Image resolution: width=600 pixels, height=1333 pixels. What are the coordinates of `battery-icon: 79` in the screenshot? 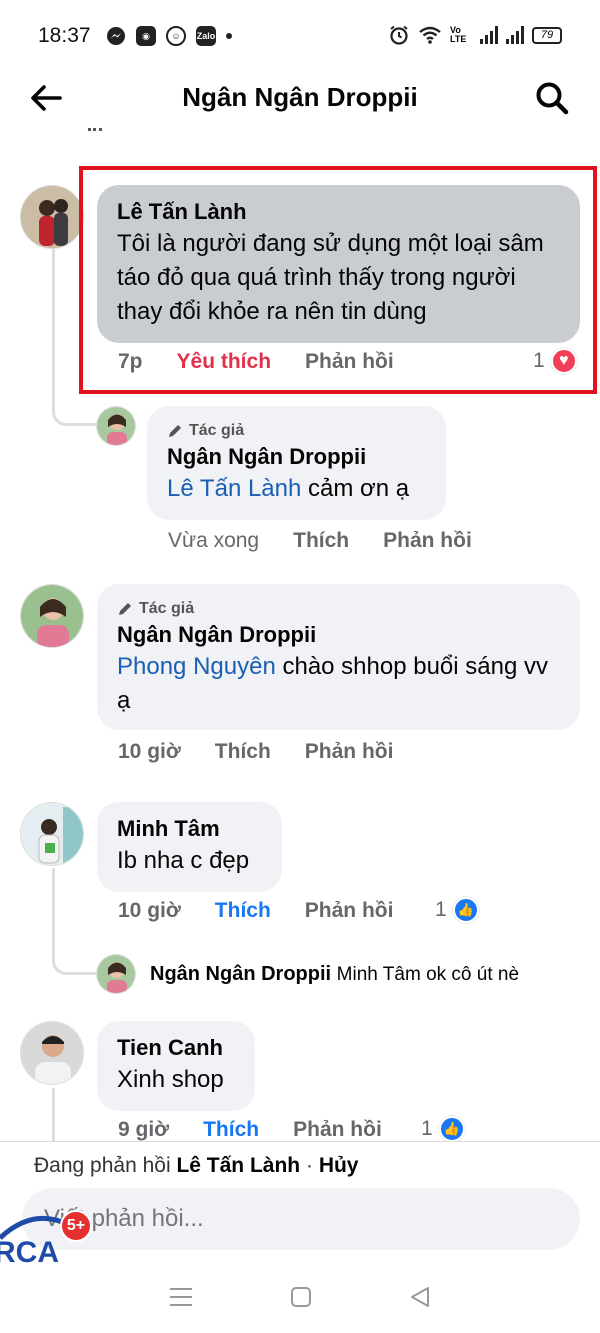 It's located at (547, 35).